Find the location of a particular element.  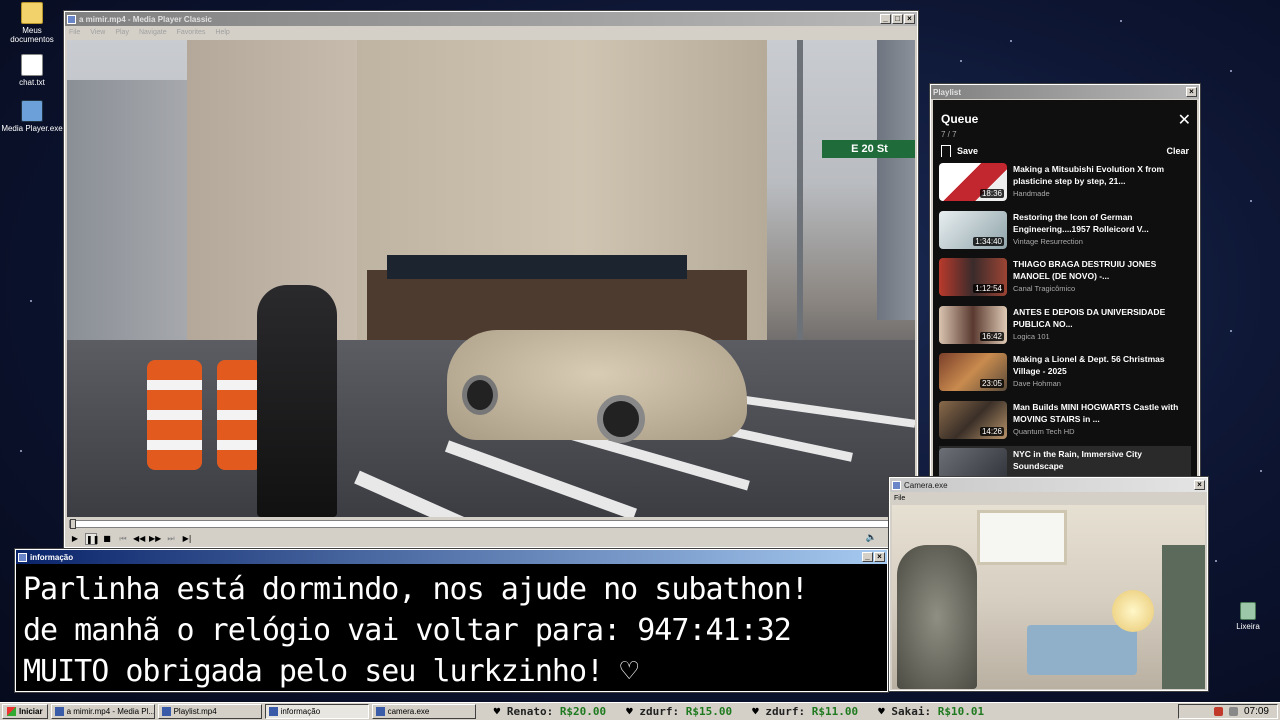

clear-button: Clear is located at coordinates (1177, 151).